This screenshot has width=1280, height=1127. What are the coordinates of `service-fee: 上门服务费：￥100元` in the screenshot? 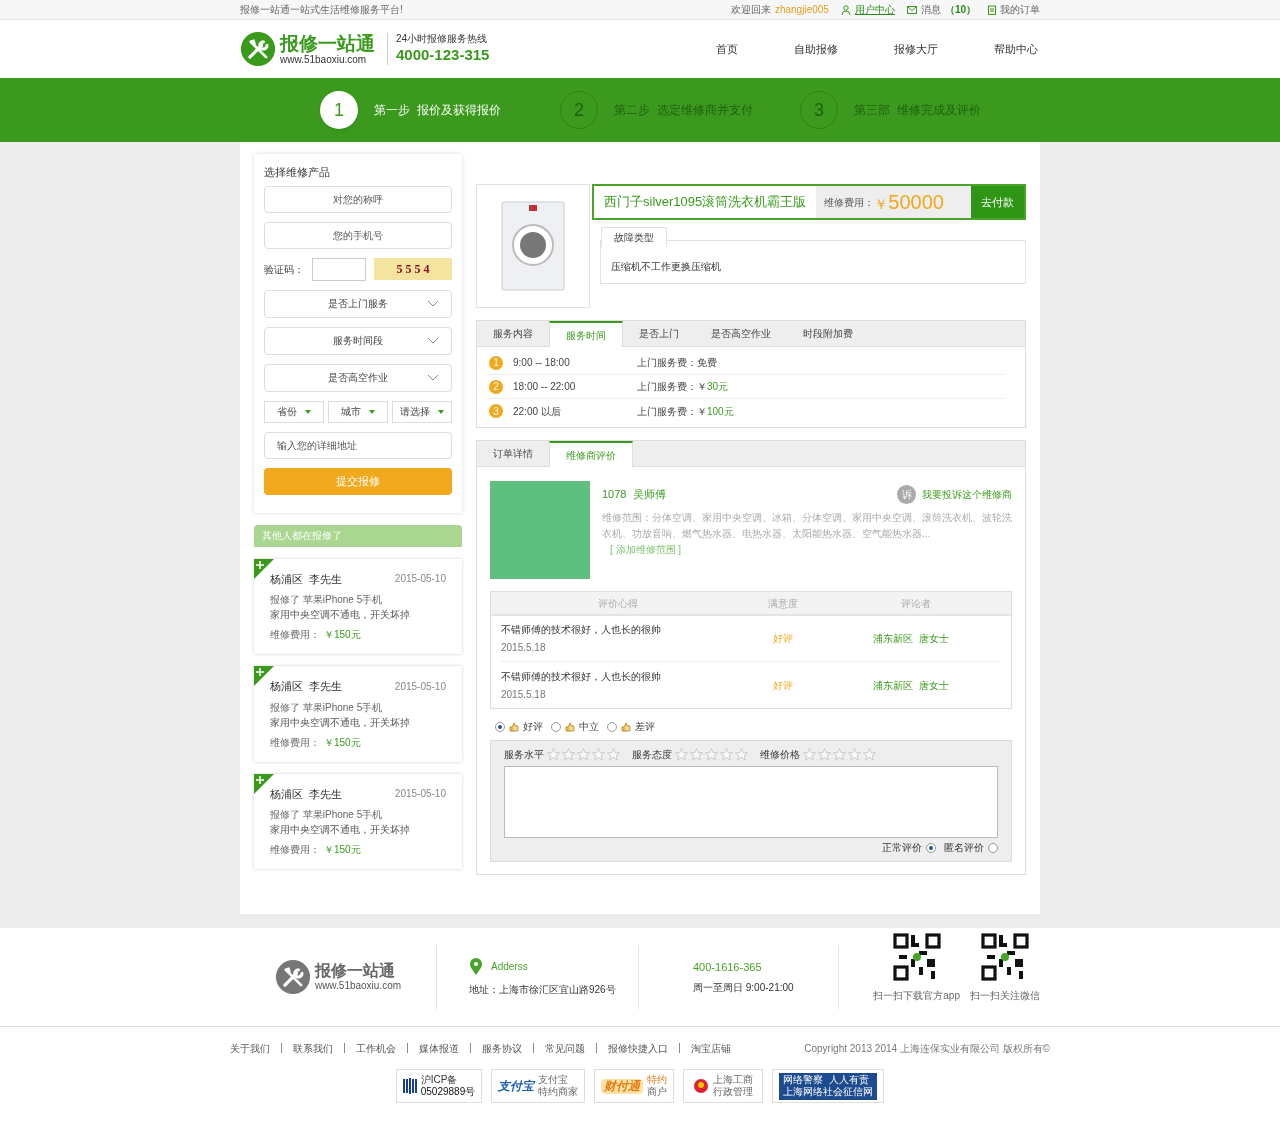 It's located at (685, 411).